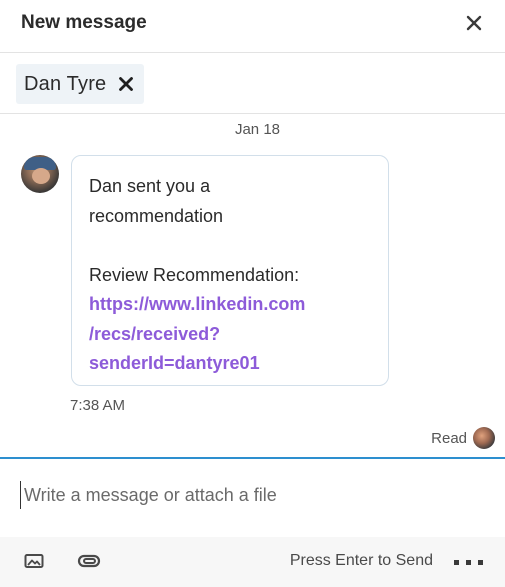  I want to click on recommendation-link-line-1: https://www.linkedin.com, so click(230, 305).